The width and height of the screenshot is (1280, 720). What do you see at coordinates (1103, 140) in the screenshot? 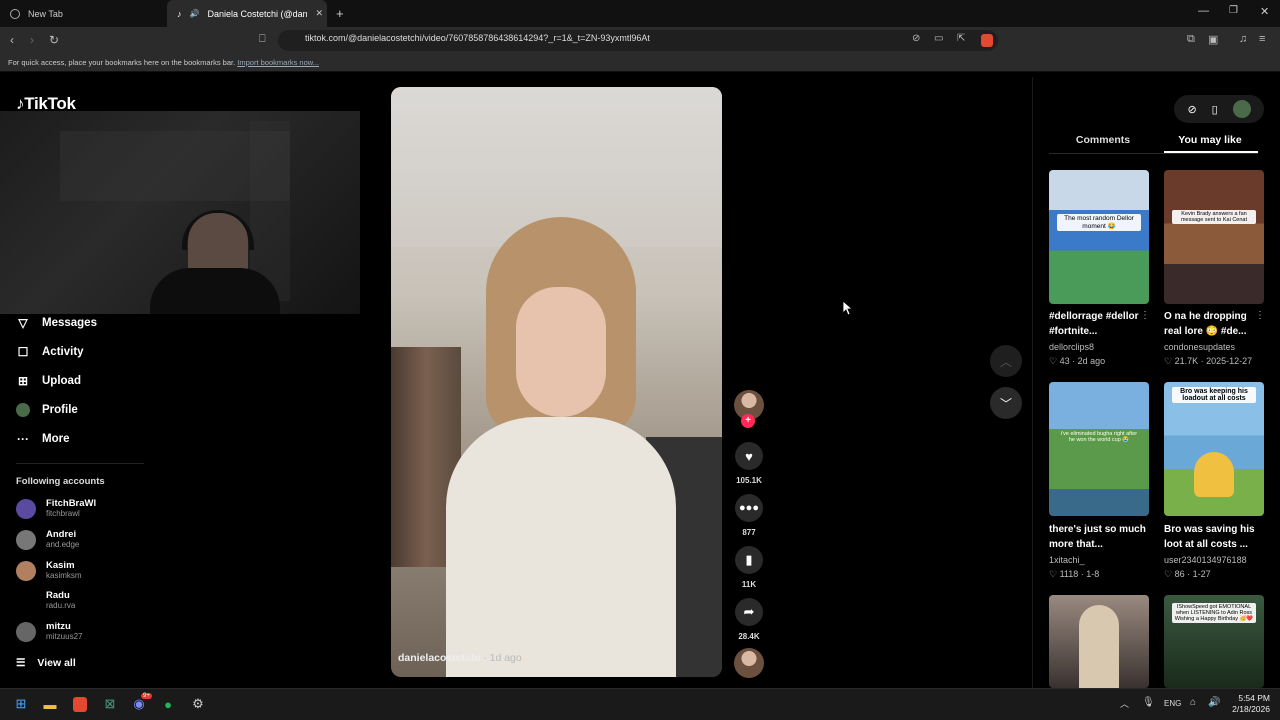
I see `tab-comments: Comments` at bounding box center [1103, 140].